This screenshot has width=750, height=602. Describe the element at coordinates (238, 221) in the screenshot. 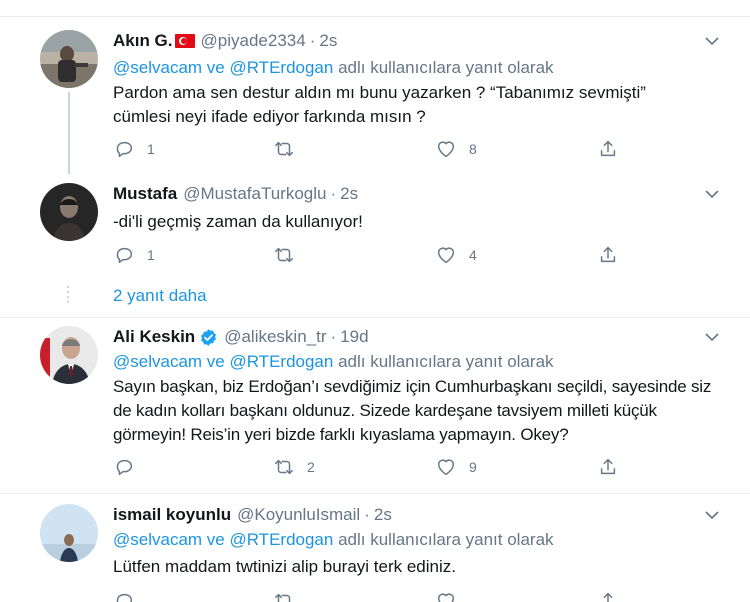

I see `tweet-text: -di'li geçmiş zaman da kullanıyor!` at that location.